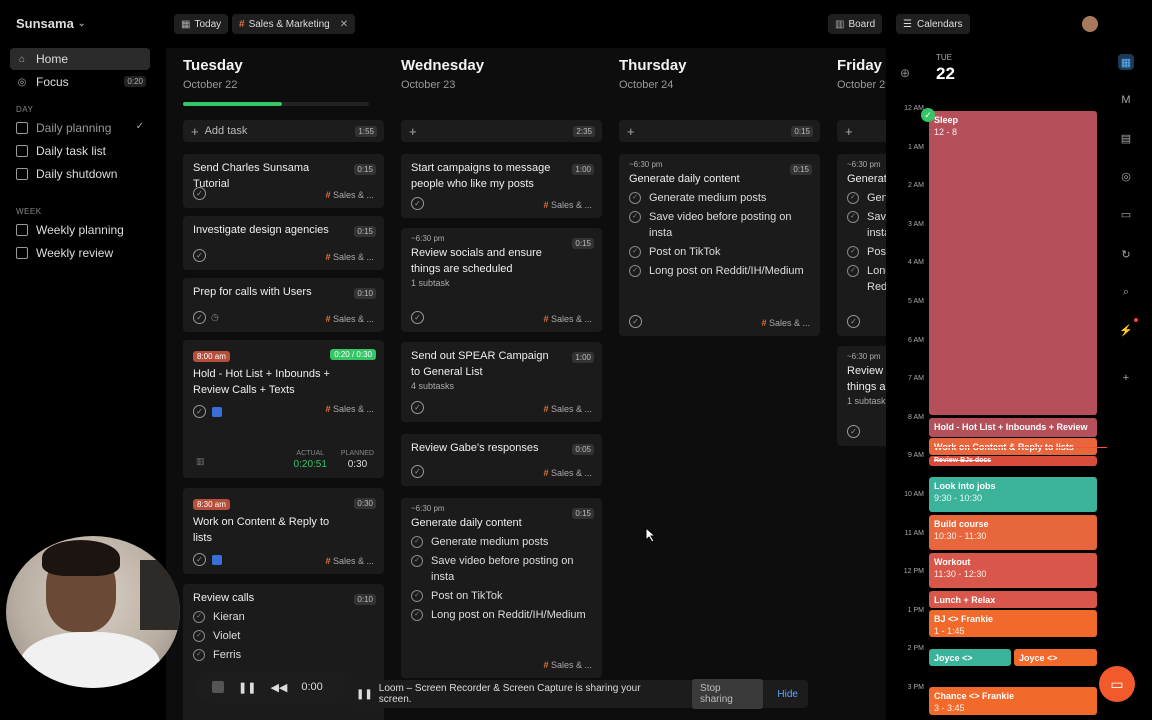 Image resolution: width=1152 pixels, height=720 pixels. I want to click on sidebar-item-weekly-review: Weekly review, so click(80, 253).